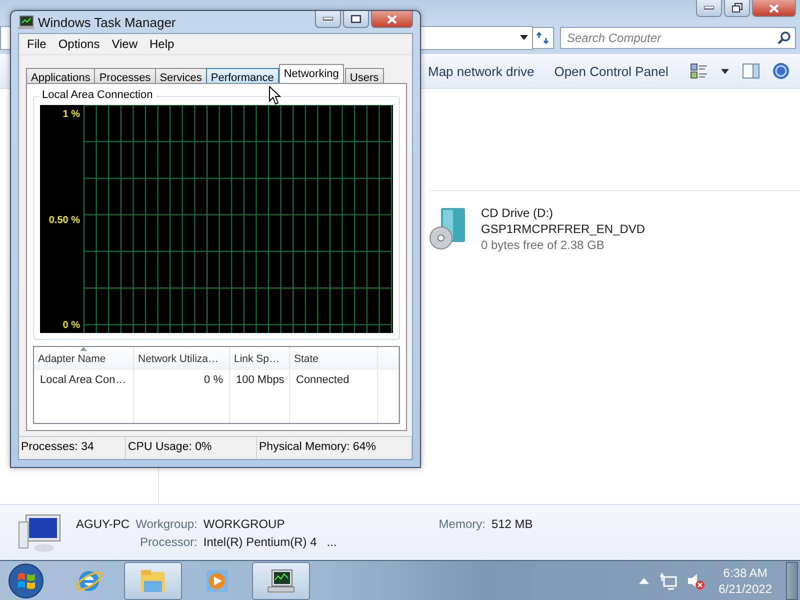 The width and height of the screenshot is (800, 600). What do you see at coordinates (84, 358) in the screenshot?
I see `column-header: Adapter Name` at bounding box center [84, 358].